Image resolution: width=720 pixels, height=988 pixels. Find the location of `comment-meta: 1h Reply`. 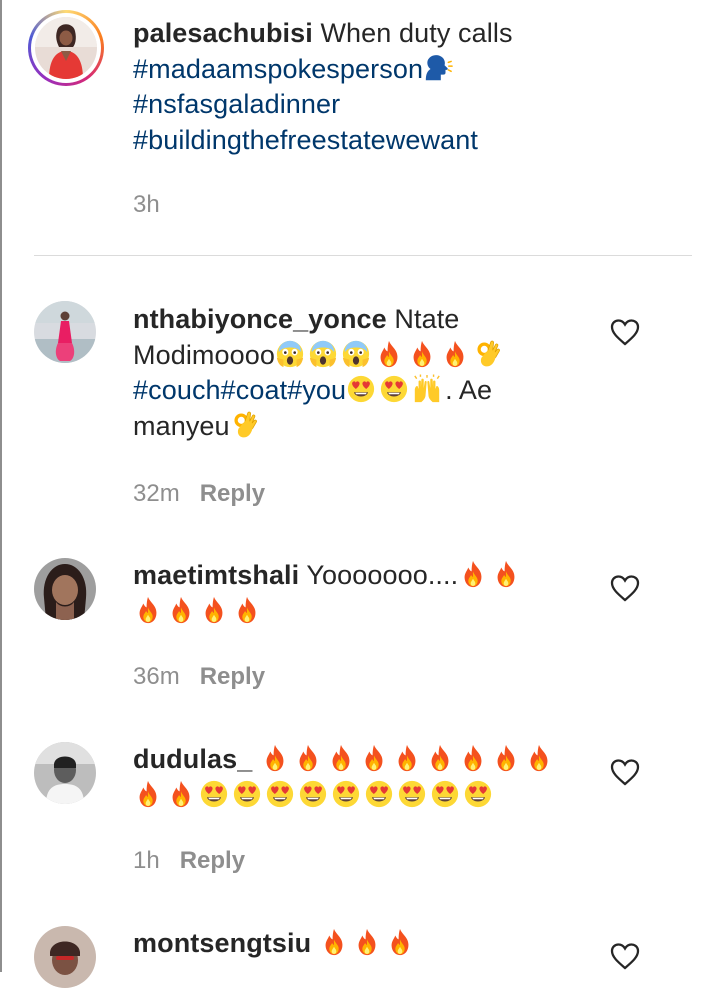

comment-meta: 1h Reply is located at coordinates (189, 861).